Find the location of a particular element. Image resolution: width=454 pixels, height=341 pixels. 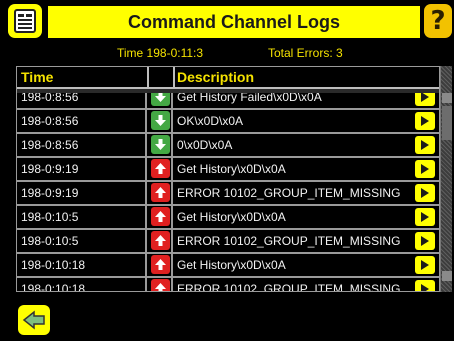

help-icon: ? is located at coordinates (438, 21).